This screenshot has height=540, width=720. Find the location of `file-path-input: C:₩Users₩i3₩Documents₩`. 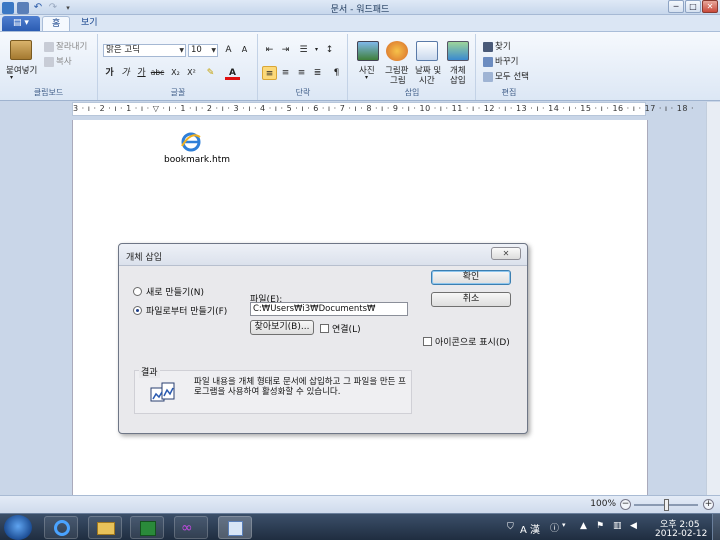

file-path-input: C:₩Users₩i3₩Documents₩ is located at coordinates (329, 309).